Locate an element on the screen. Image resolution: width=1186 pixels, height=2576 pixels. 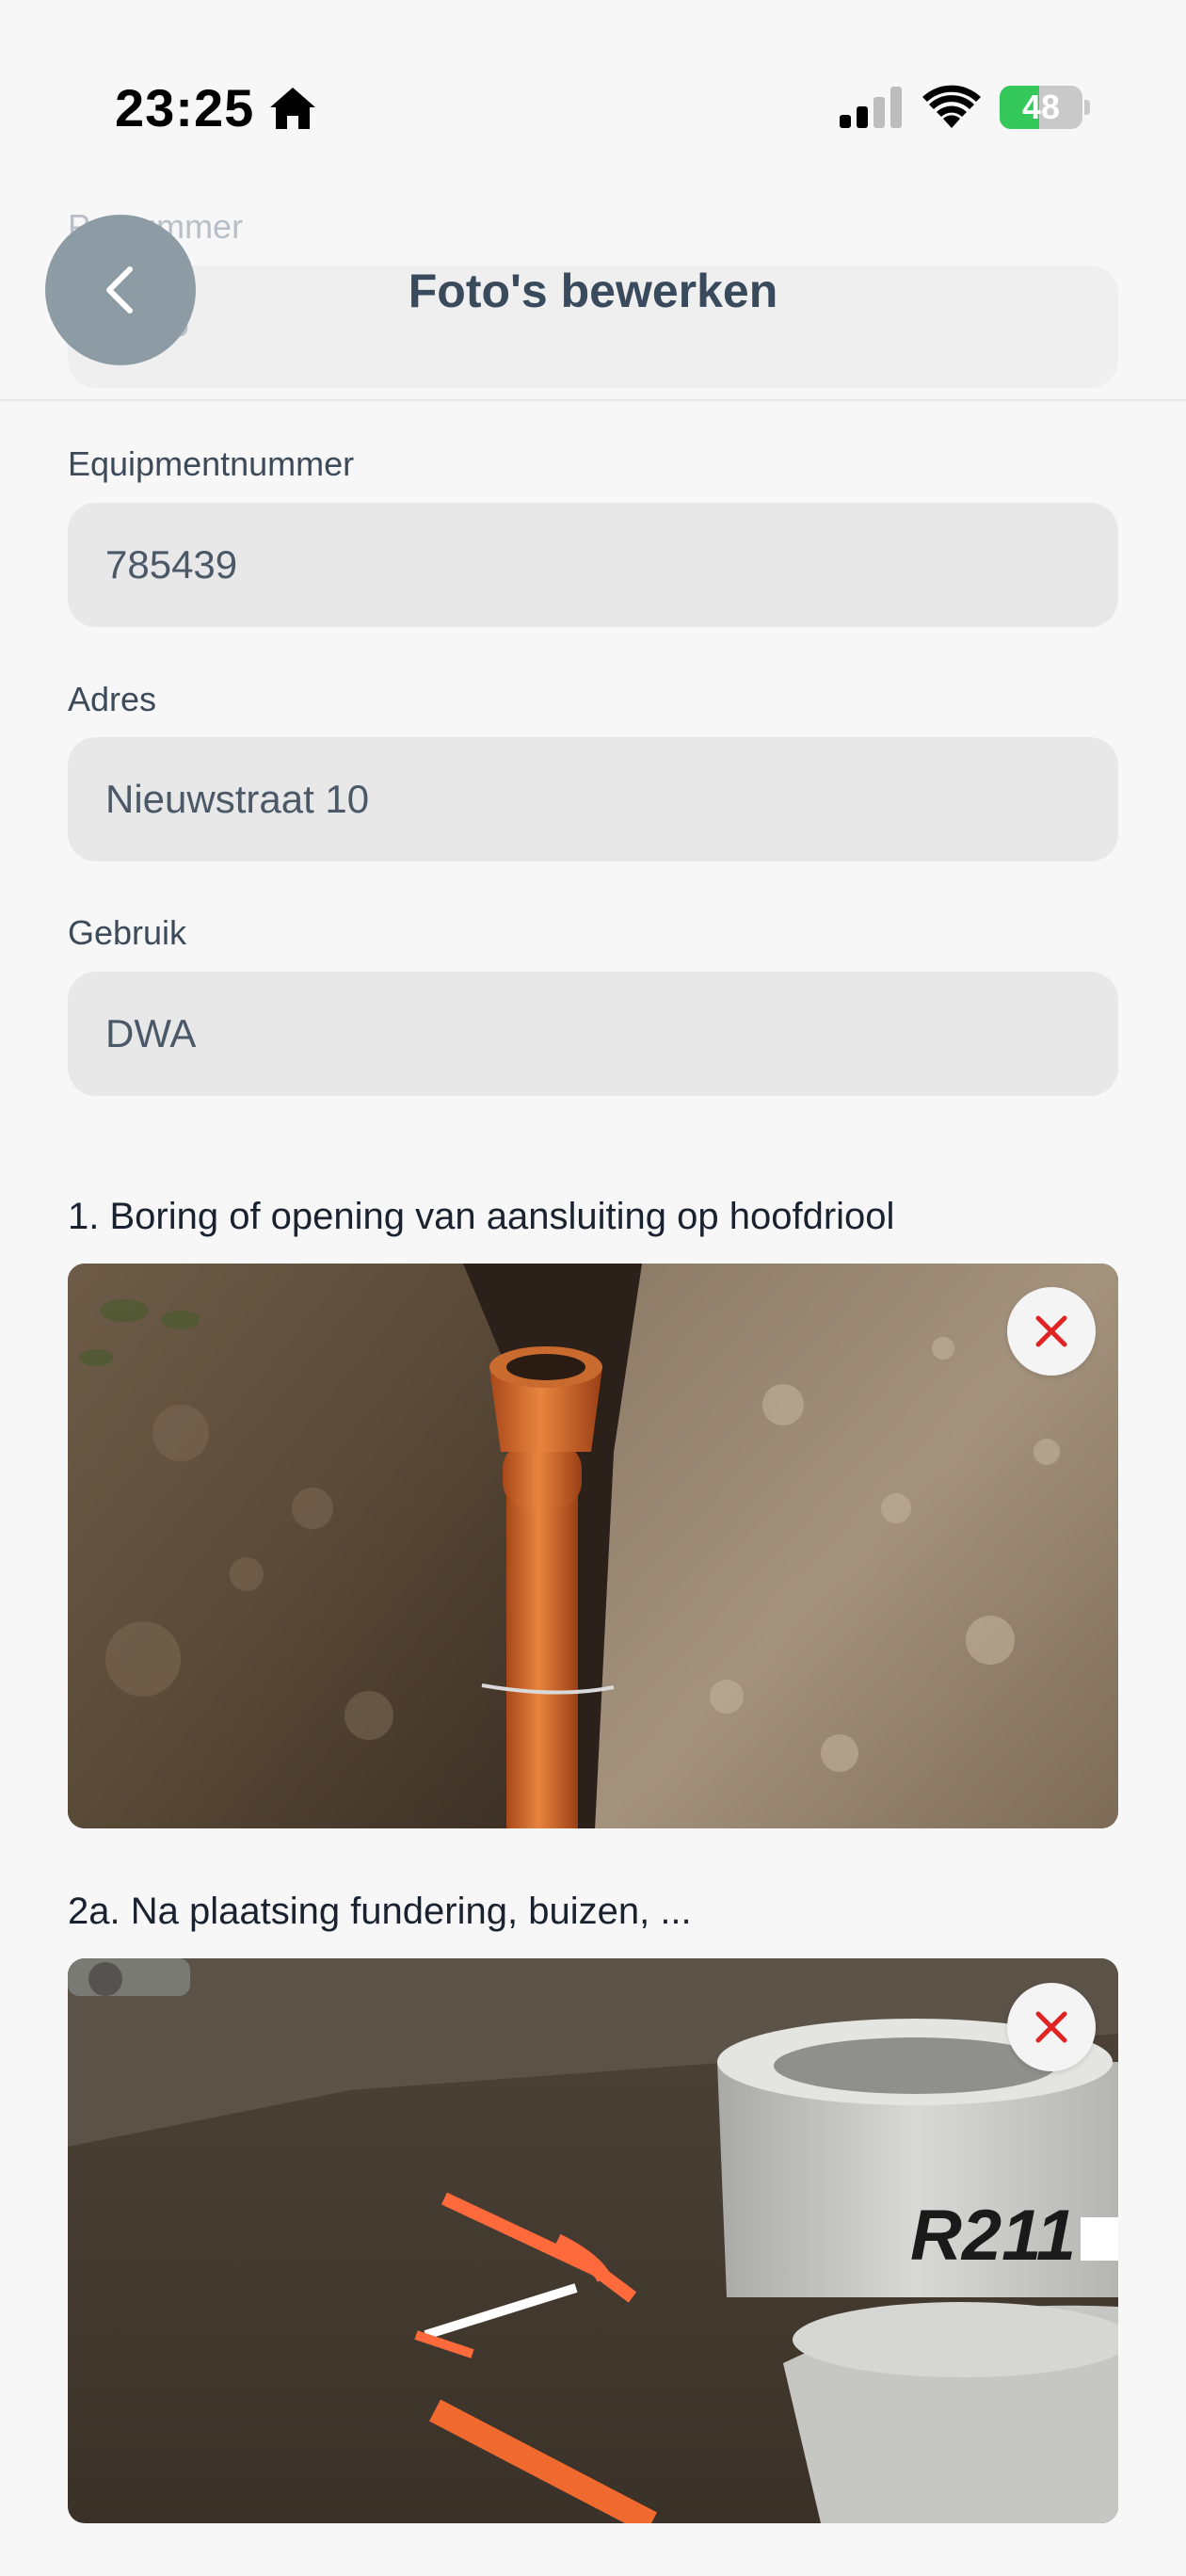
status-time: 23:25 is located at coordinates (185, 107).